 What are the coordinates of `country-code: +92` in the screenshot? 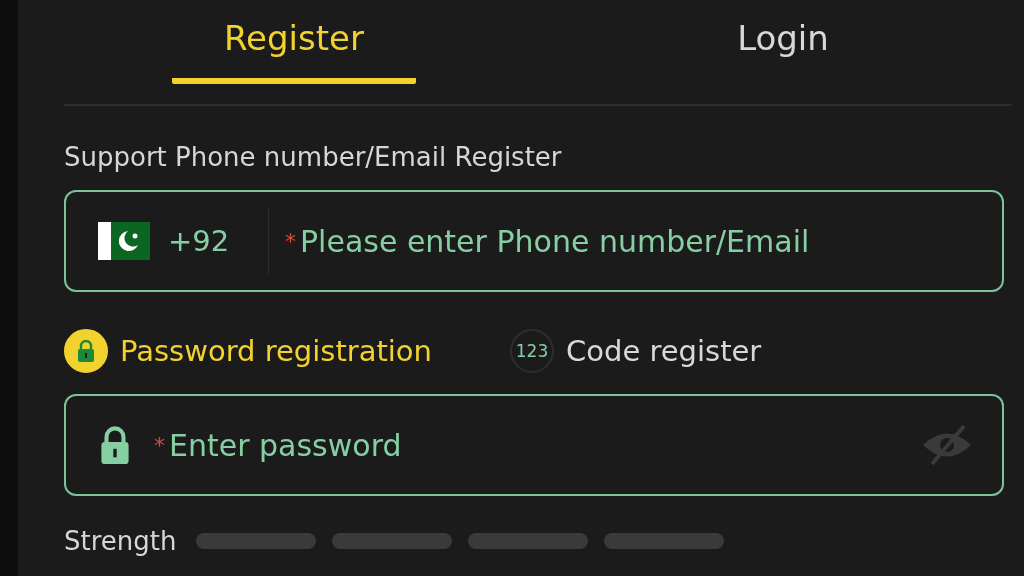 It's located at (199, 241).